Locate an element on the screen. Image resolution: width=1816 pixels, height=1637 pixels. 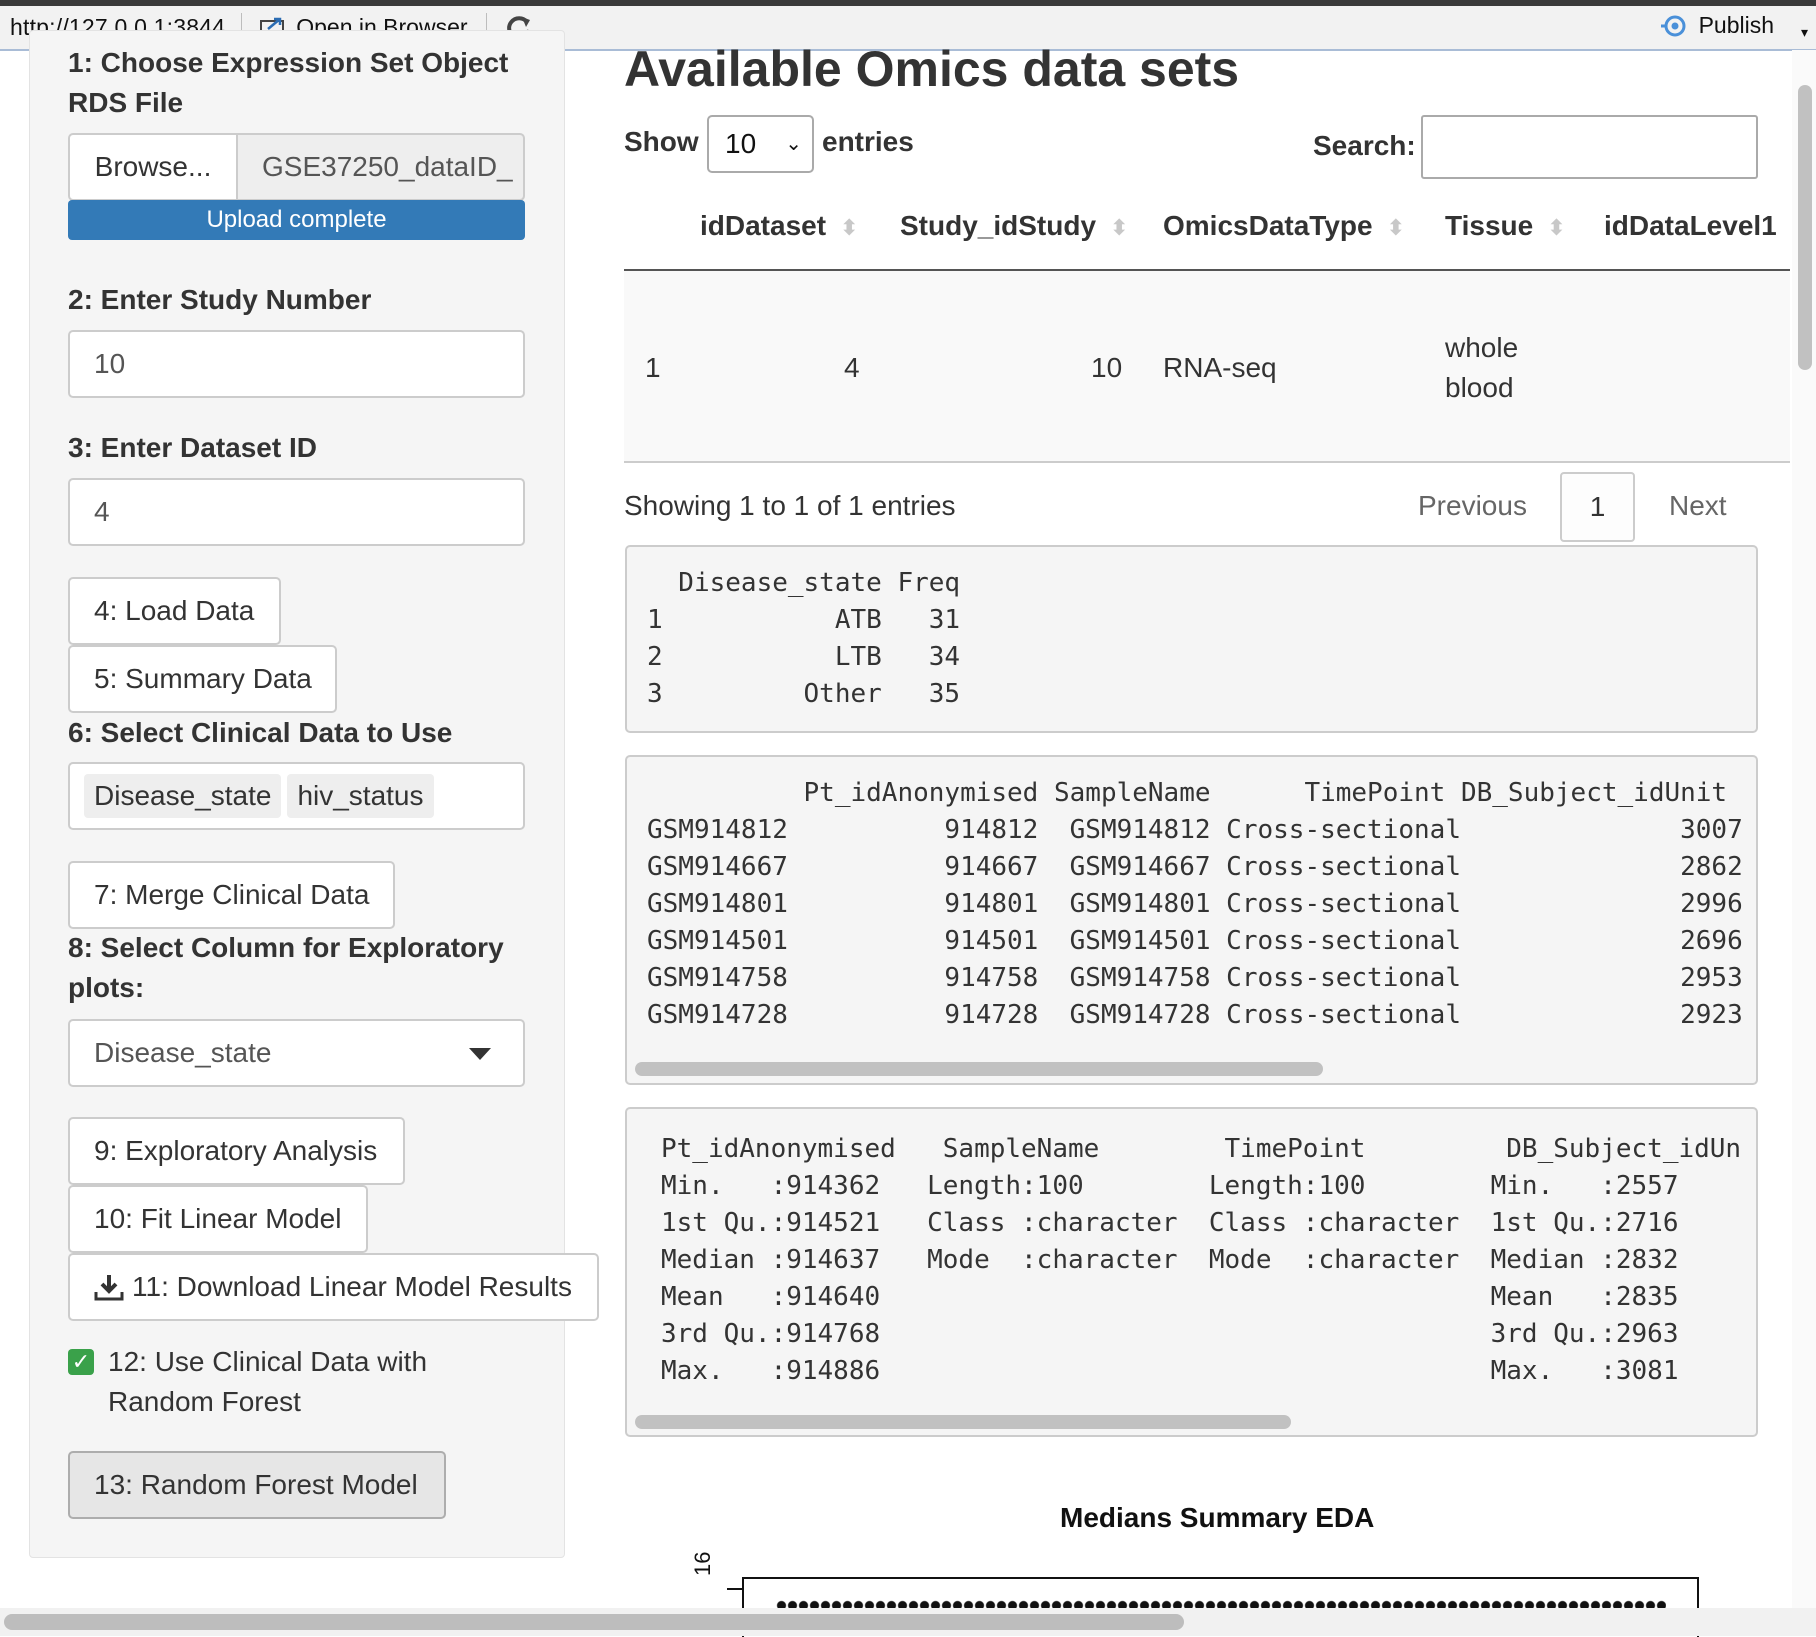
exploratory-column-select: Disease_state is located at coordinates (296, 1053).